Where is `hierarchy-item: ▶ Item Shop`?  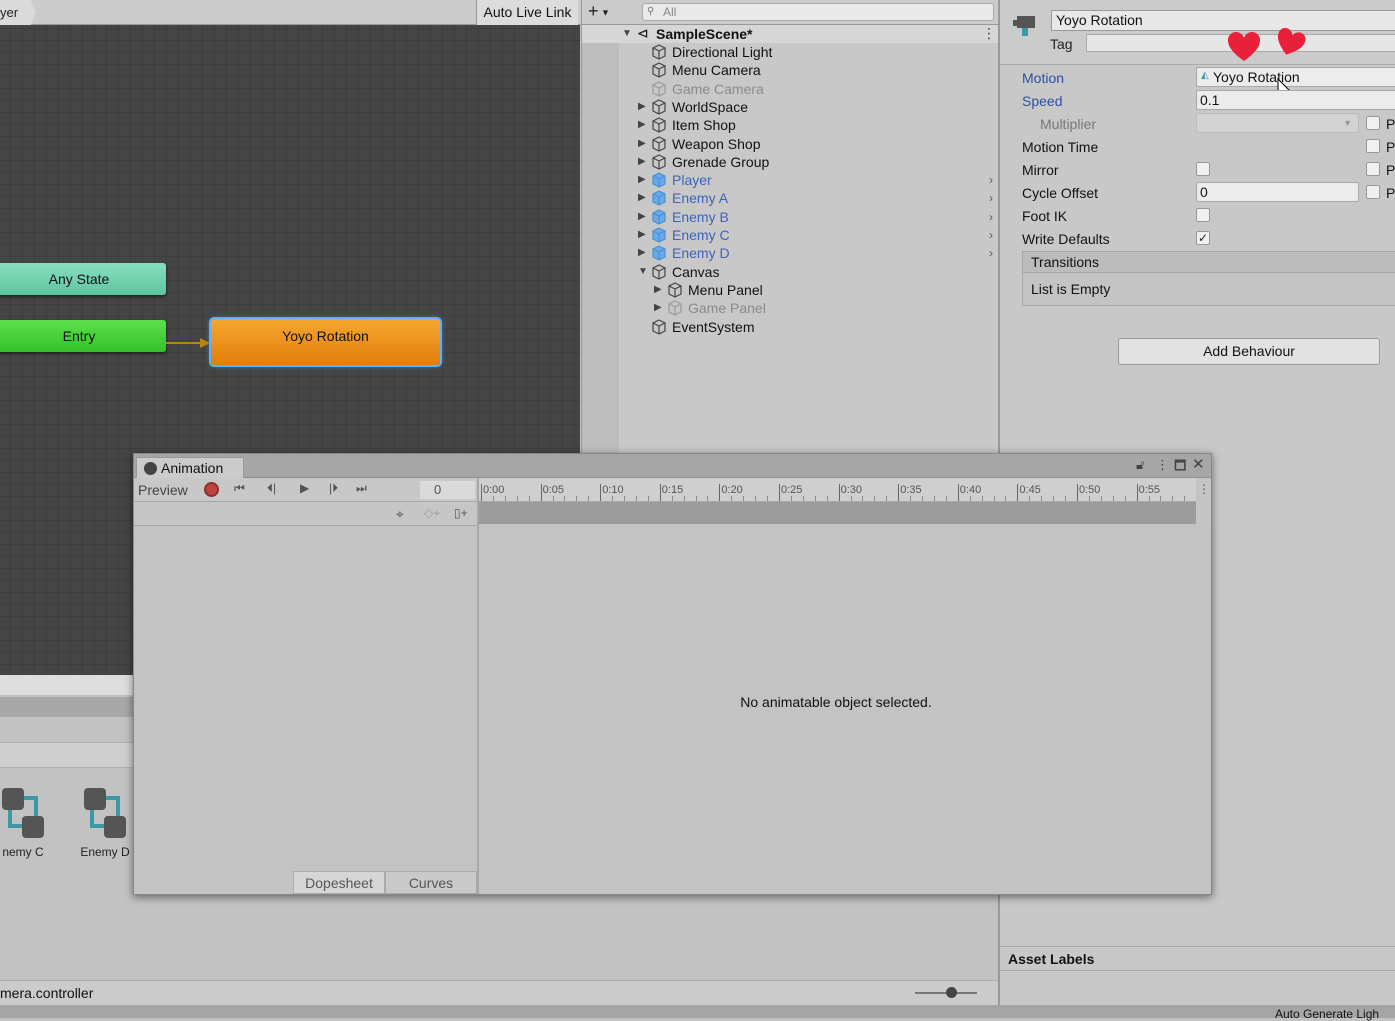
hierarchy-item: ▶ Item Shop is located at coordinates (790, 125).